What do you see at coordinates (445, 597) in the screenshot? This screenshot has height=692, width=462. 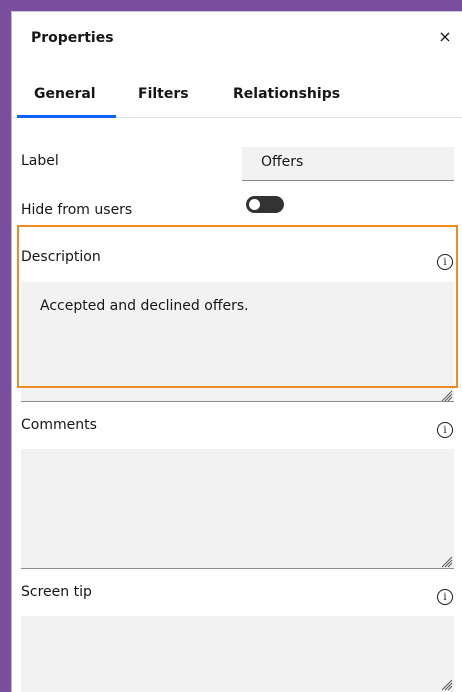 I see `screen-tip-info-icon: i` at bounding box center [445, 597].